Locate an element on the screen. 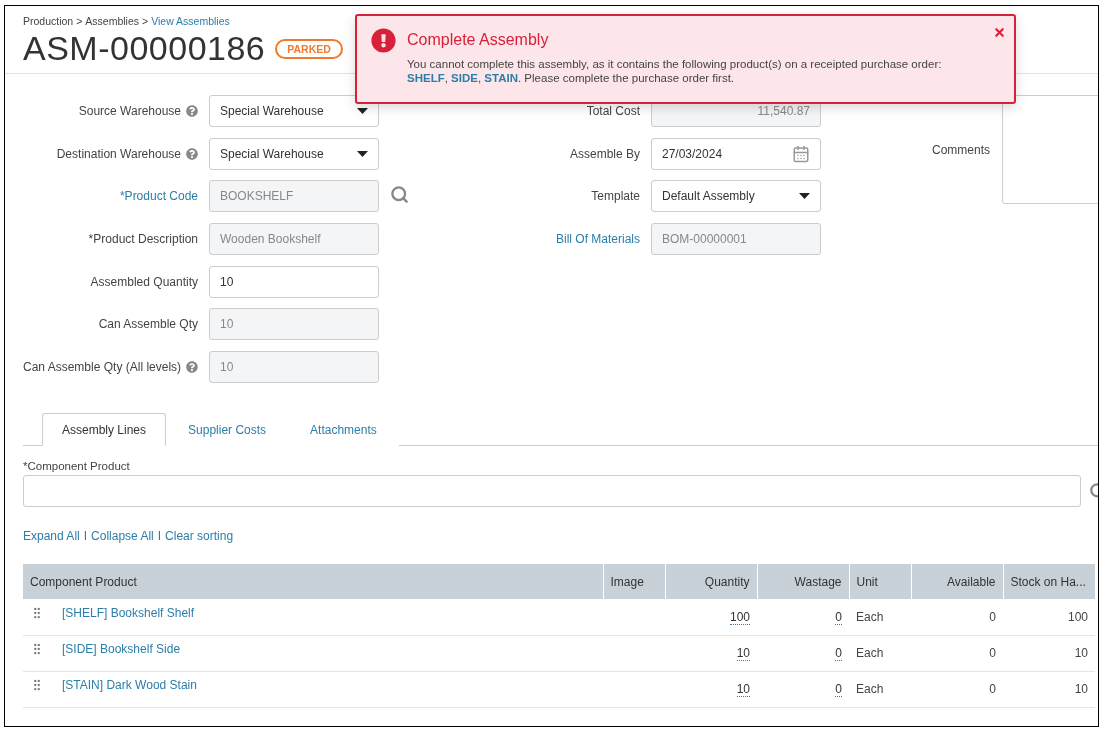 Image resolution: width=1101 pixels, height=731 pixels. column-header: Image is located at coordinates (634, 581).